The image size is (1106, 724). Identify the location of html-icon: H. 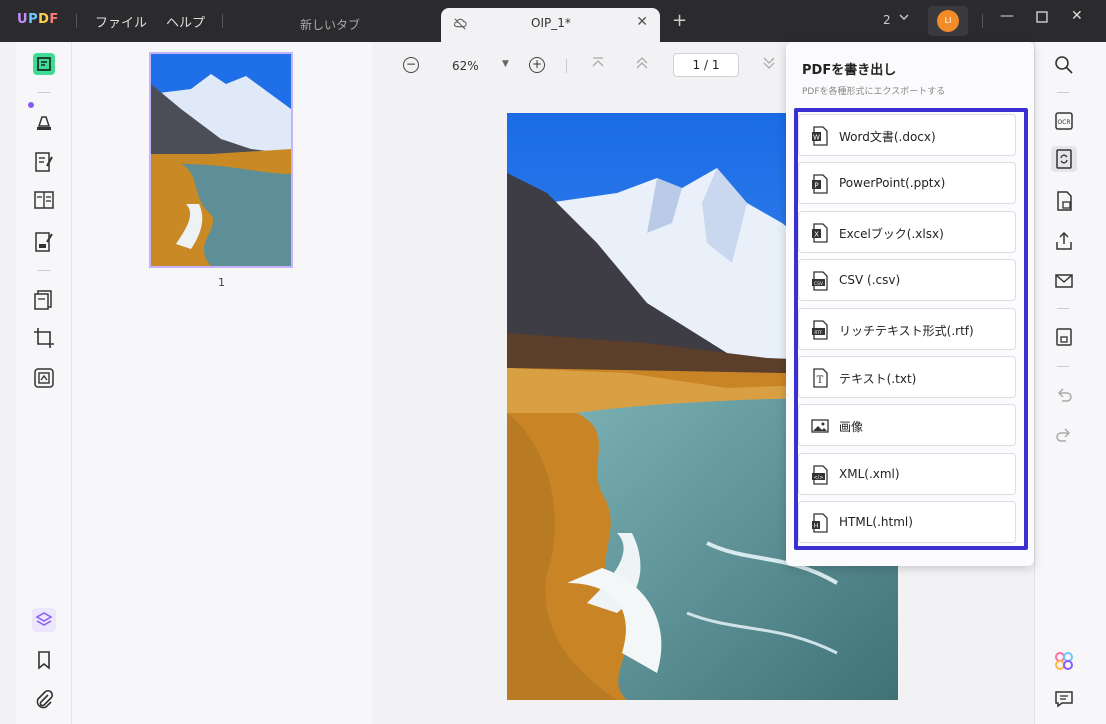
(820, 523).